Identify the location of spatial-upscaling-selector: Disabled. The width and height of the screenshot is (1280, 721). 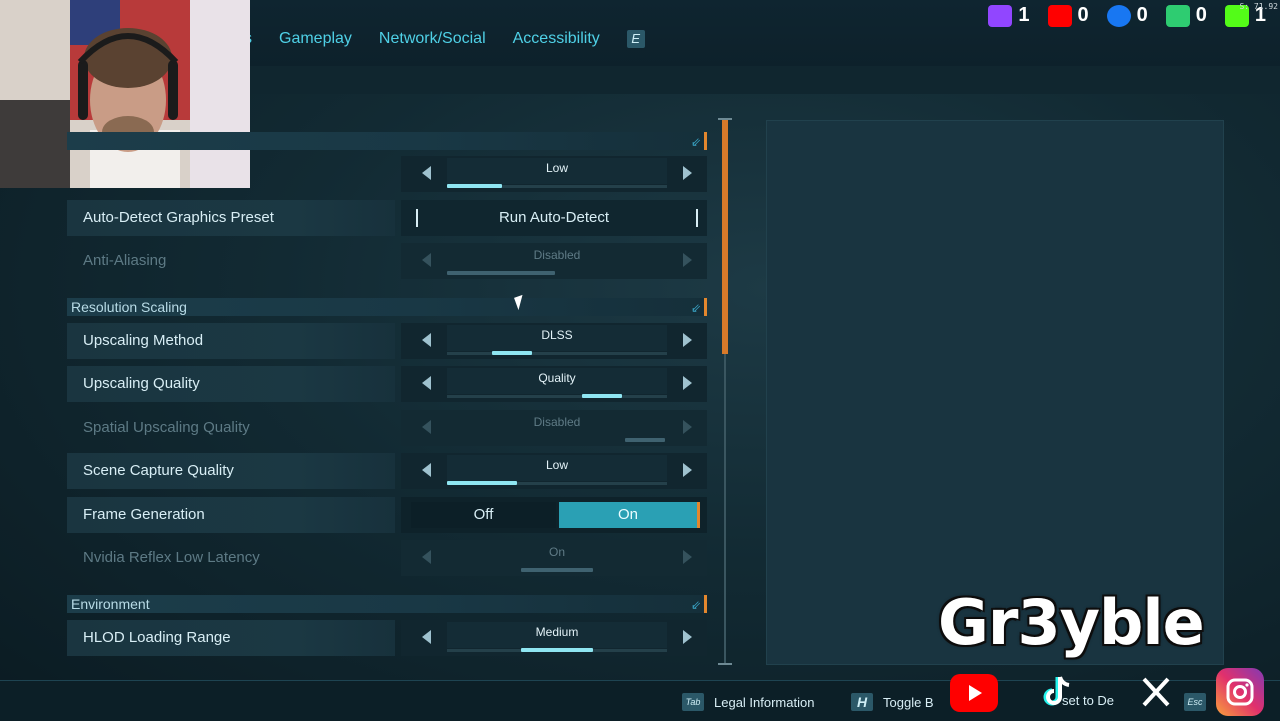
(554, 428).